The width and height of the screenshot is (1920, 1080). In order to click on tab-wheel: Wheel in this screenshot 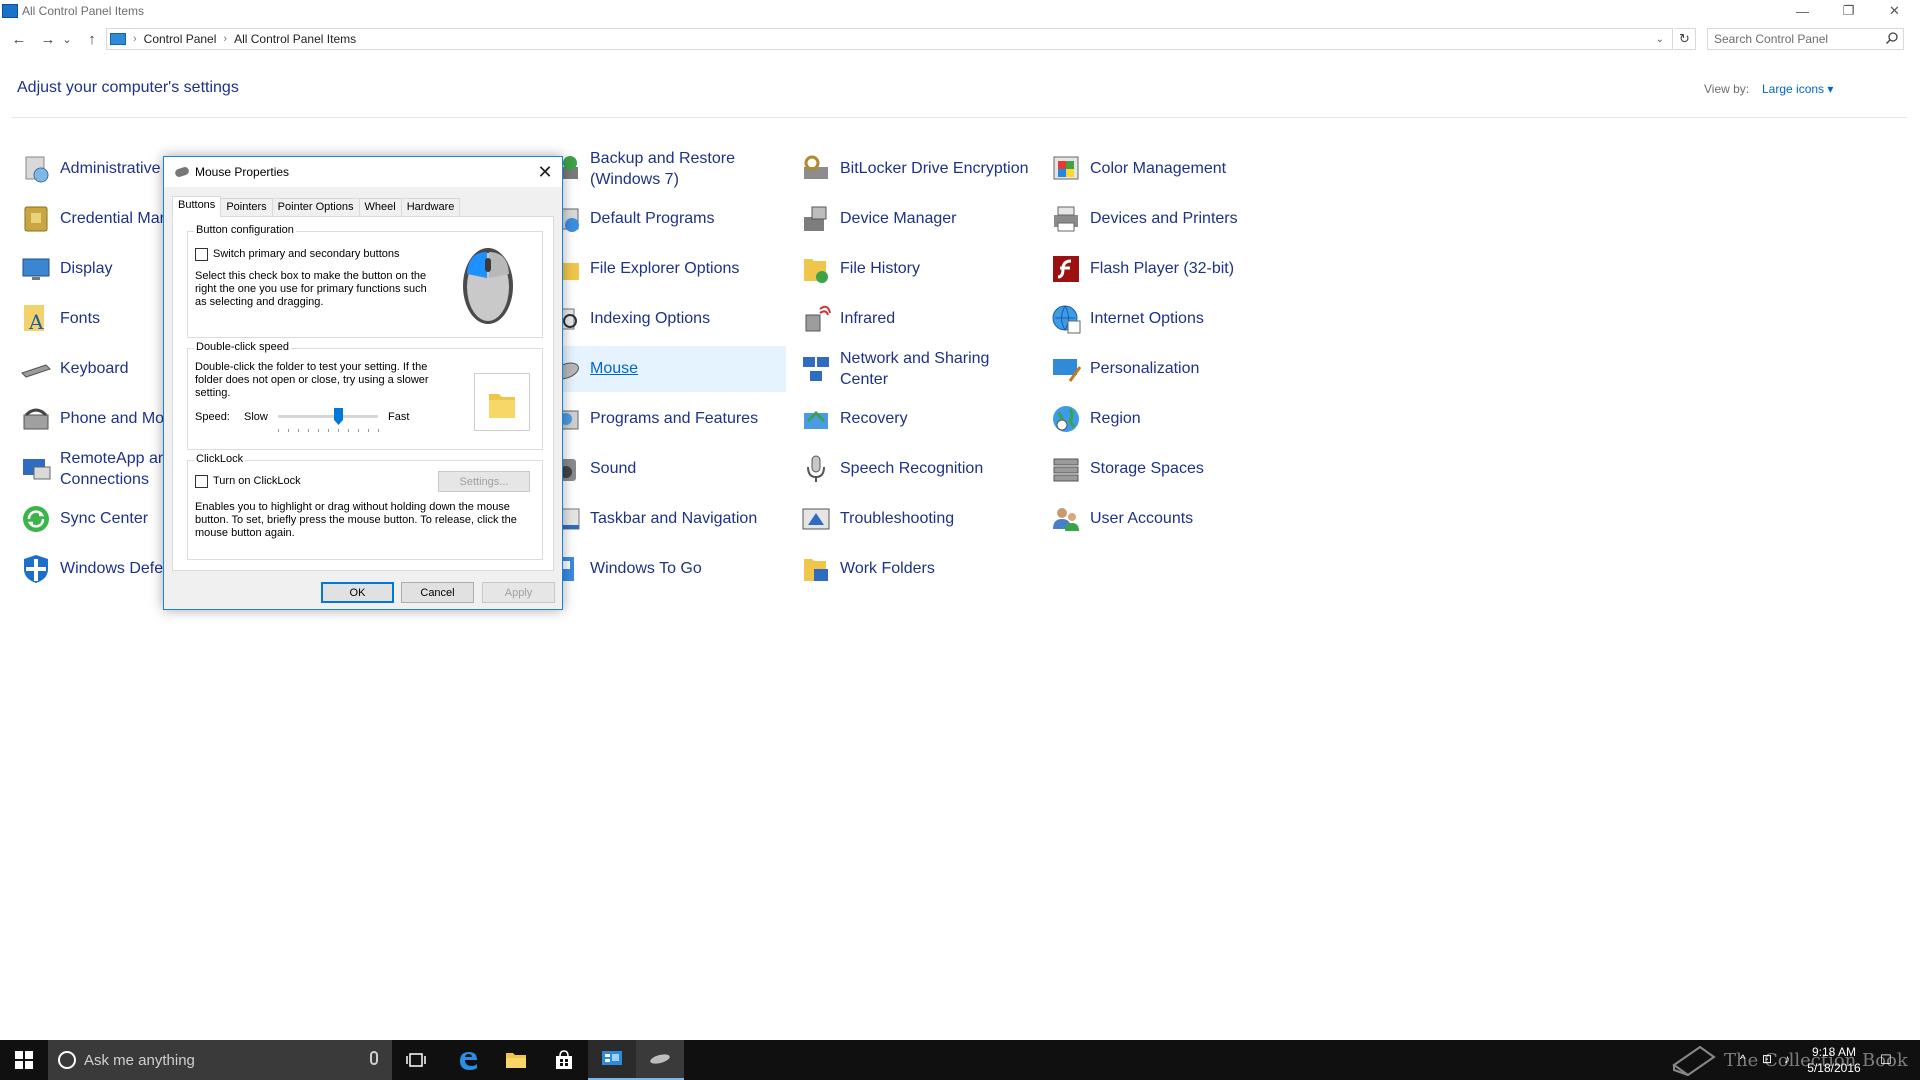, I will do `click(380, 207)`.